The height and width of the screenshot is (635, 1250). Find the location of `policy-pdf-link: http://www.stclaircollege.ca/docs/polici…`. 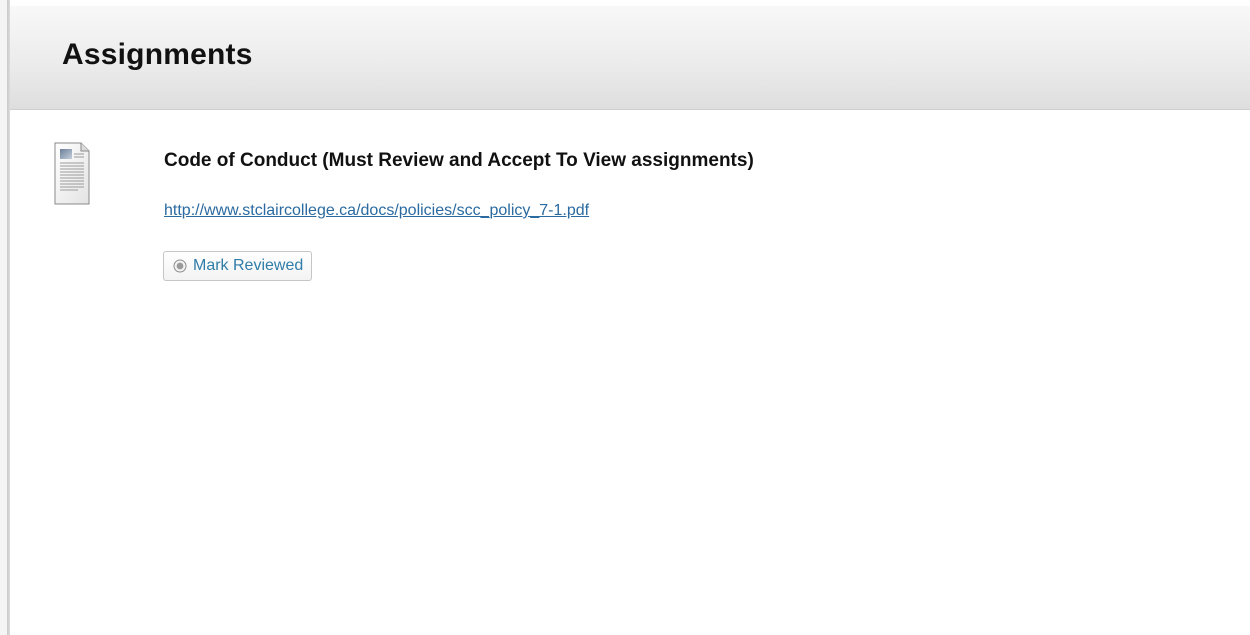

policy-pdf-link: http://www.stclaircollege.ca/docs/polici… is located at coordinates (376, 211).